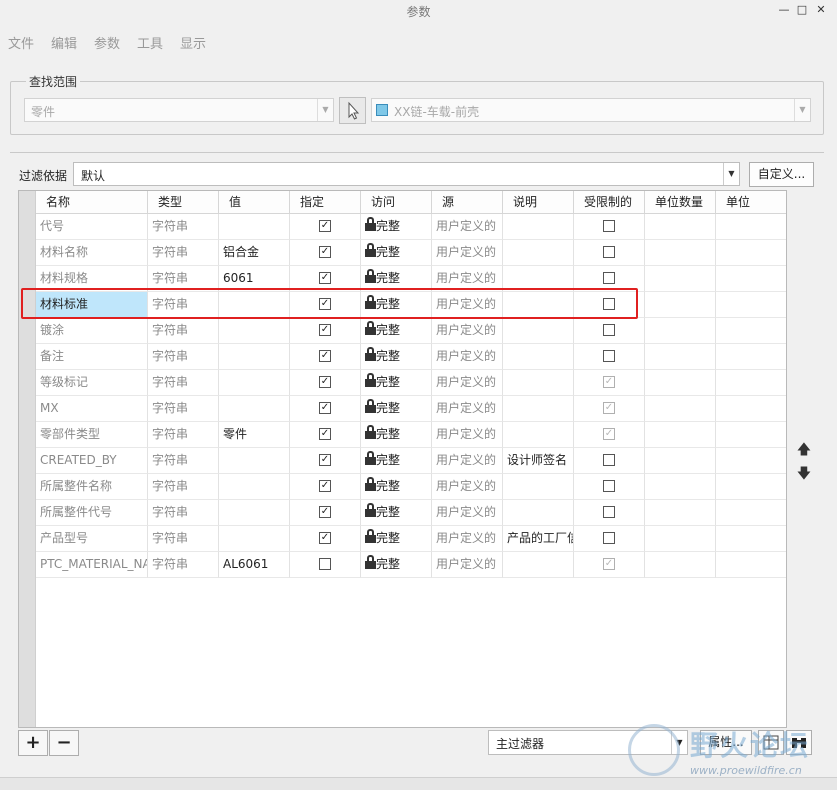  Describe the element at coordinates (92, 202) in the screenshot. I see `column-header-name: 名称` at that location.